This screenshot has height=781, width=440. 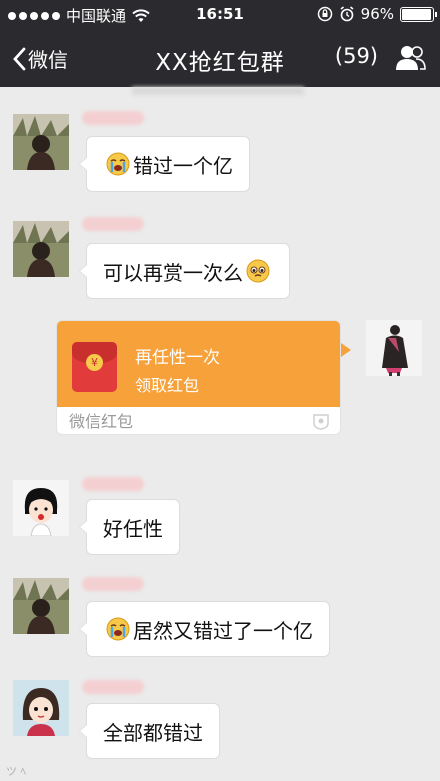 What do you see at coordinates (258, 271) in the screenshot?
I see `pleading-face-icon` at bounding box center [258, 271].